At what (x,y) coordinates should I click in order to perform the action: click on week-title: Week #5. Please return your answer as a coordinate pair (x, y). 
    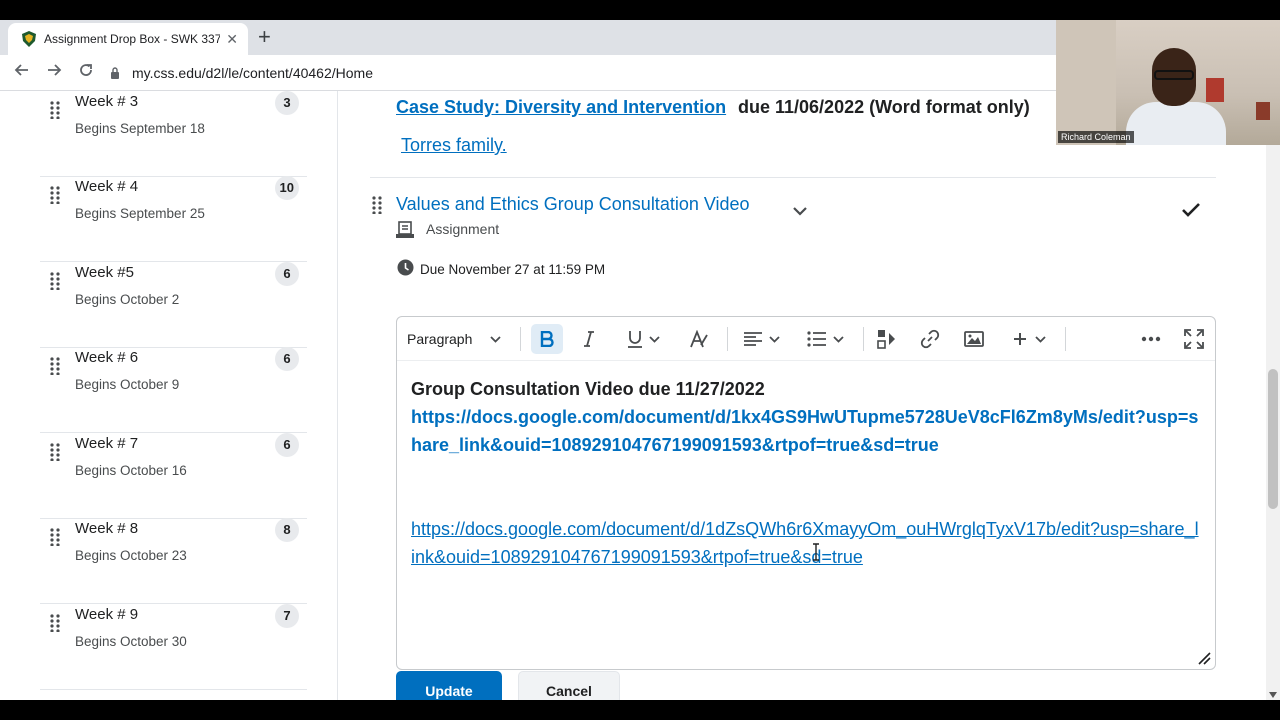
    Looking at the image, I should click on (104, 272).